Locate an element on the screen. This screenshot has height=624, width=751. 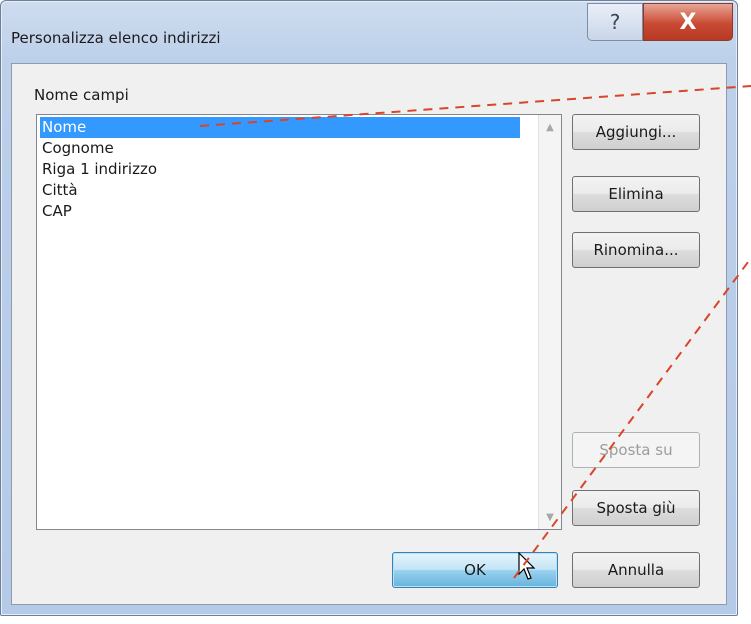
list-item-riga-1-indirizzo: Riga 1 indirizzo is located at coordinates (98, 169).